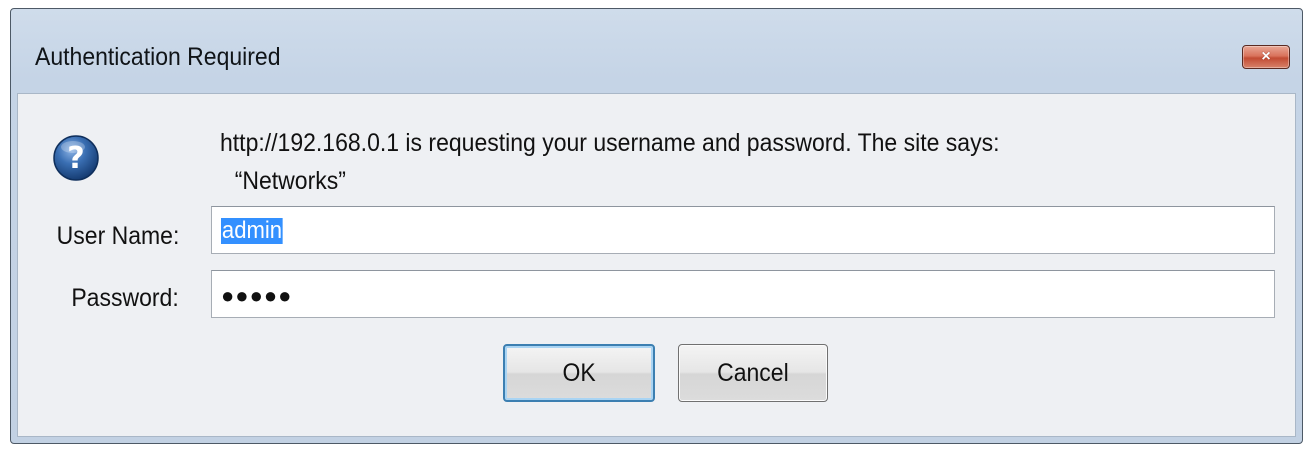  Describe the element at coordinates (743, 294) in the screenshot. I see `password-field: ●●●●●` at that location.